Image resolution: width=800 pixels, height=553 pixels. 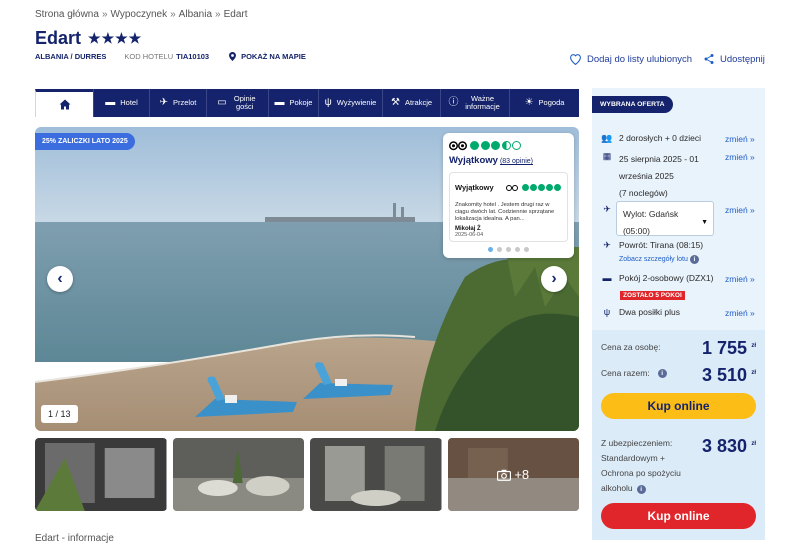 What do you see at coordinates (233, 56) in the screenshot?
I see `map-pin-icon` at bounding box center [233, 56].